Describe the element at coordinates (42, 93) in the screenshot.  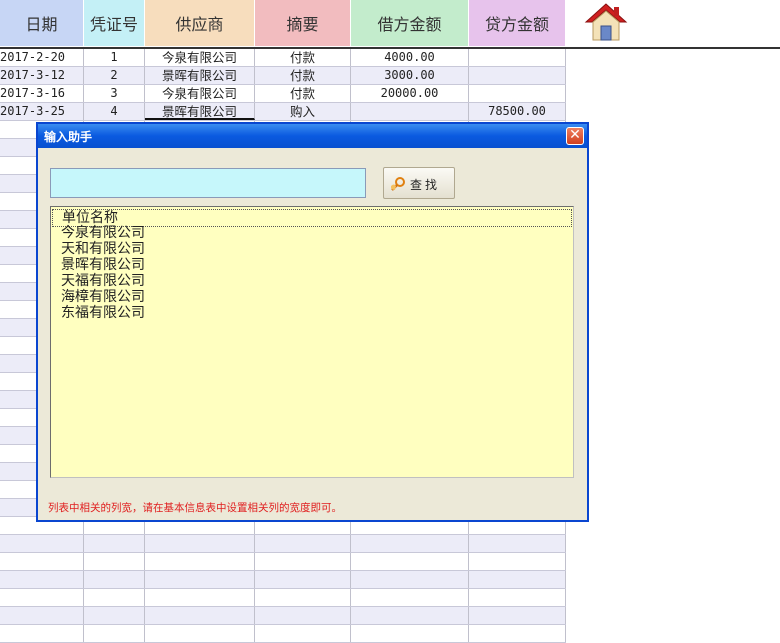
I see `cell-date: 2017-3-16` at that location.